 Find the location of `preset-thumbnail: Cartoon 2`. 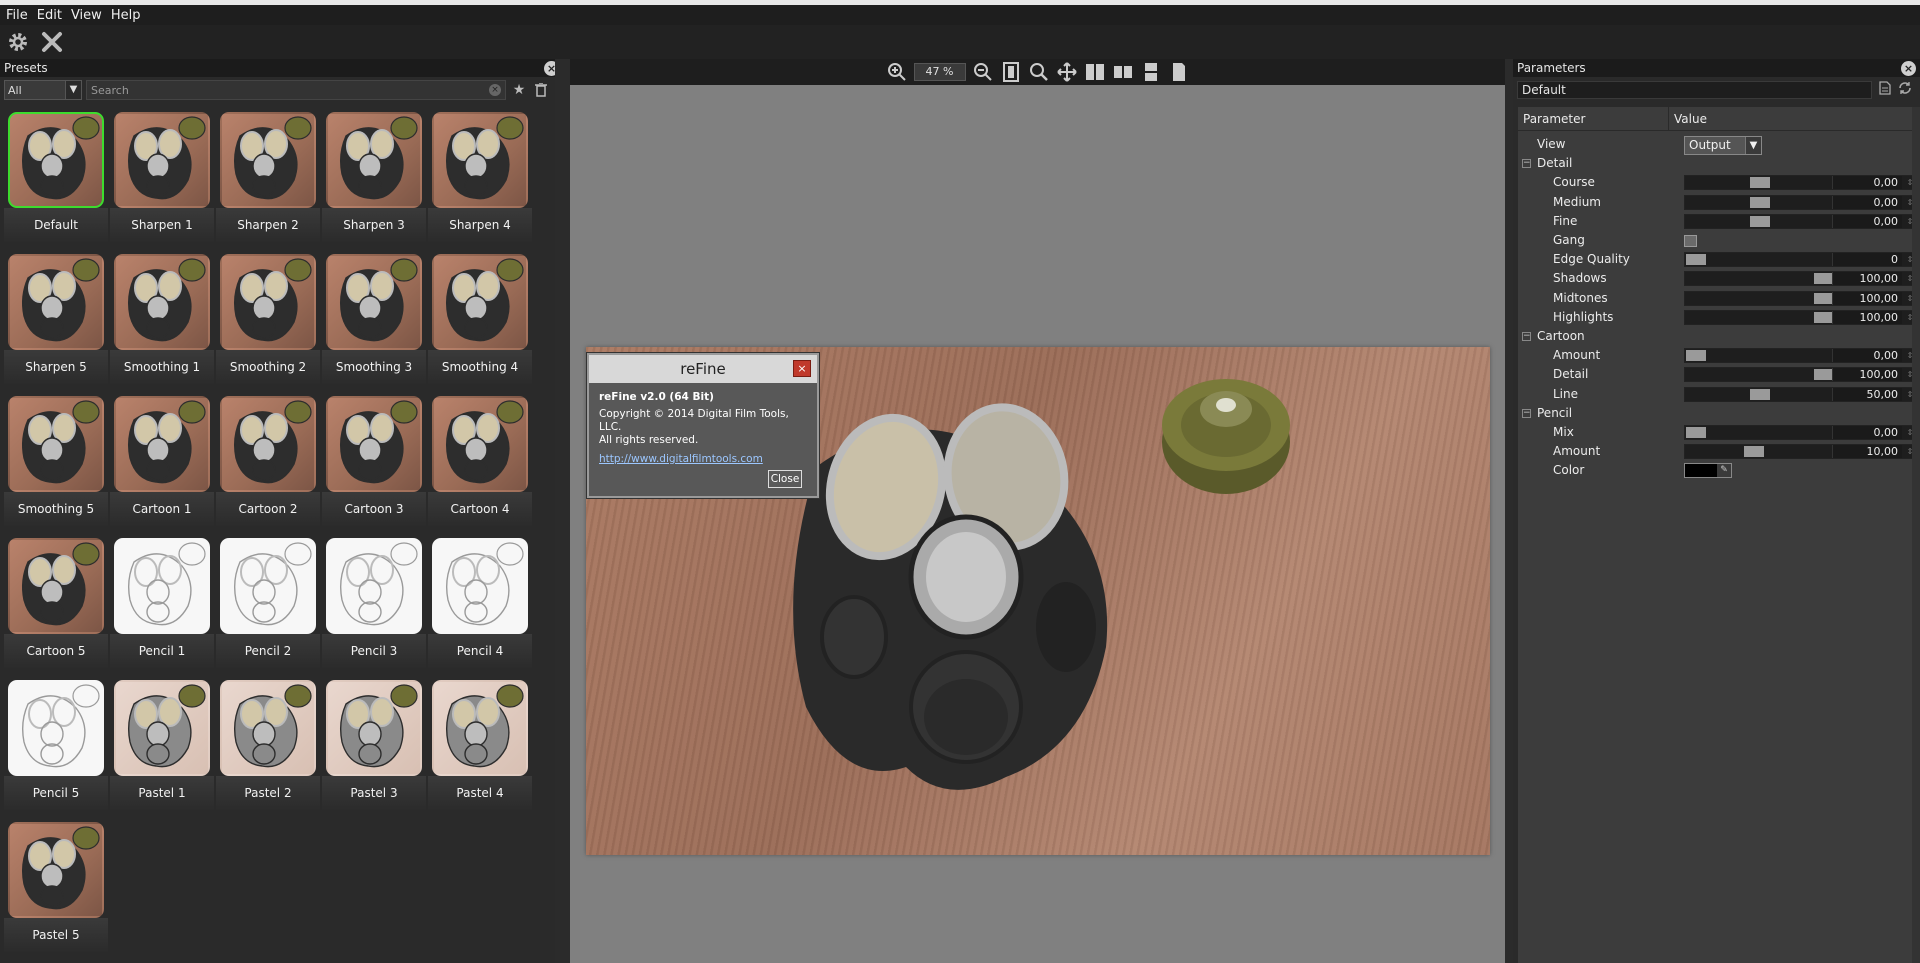

preset-thumbnail: Cartoon 2 is located at coordinates (268, 461).